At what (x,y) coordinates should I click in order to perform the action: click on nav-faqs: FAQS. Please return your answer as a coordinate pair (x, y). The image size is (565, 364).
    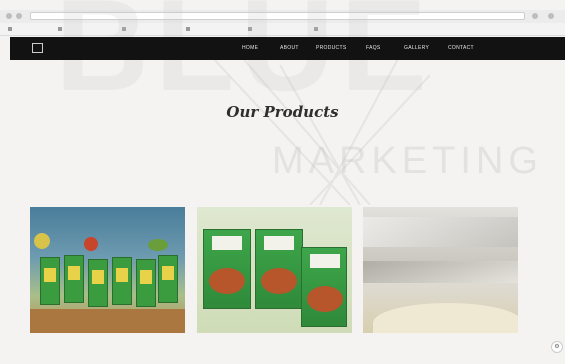
    Looking at the image, I should click on (373, 48).